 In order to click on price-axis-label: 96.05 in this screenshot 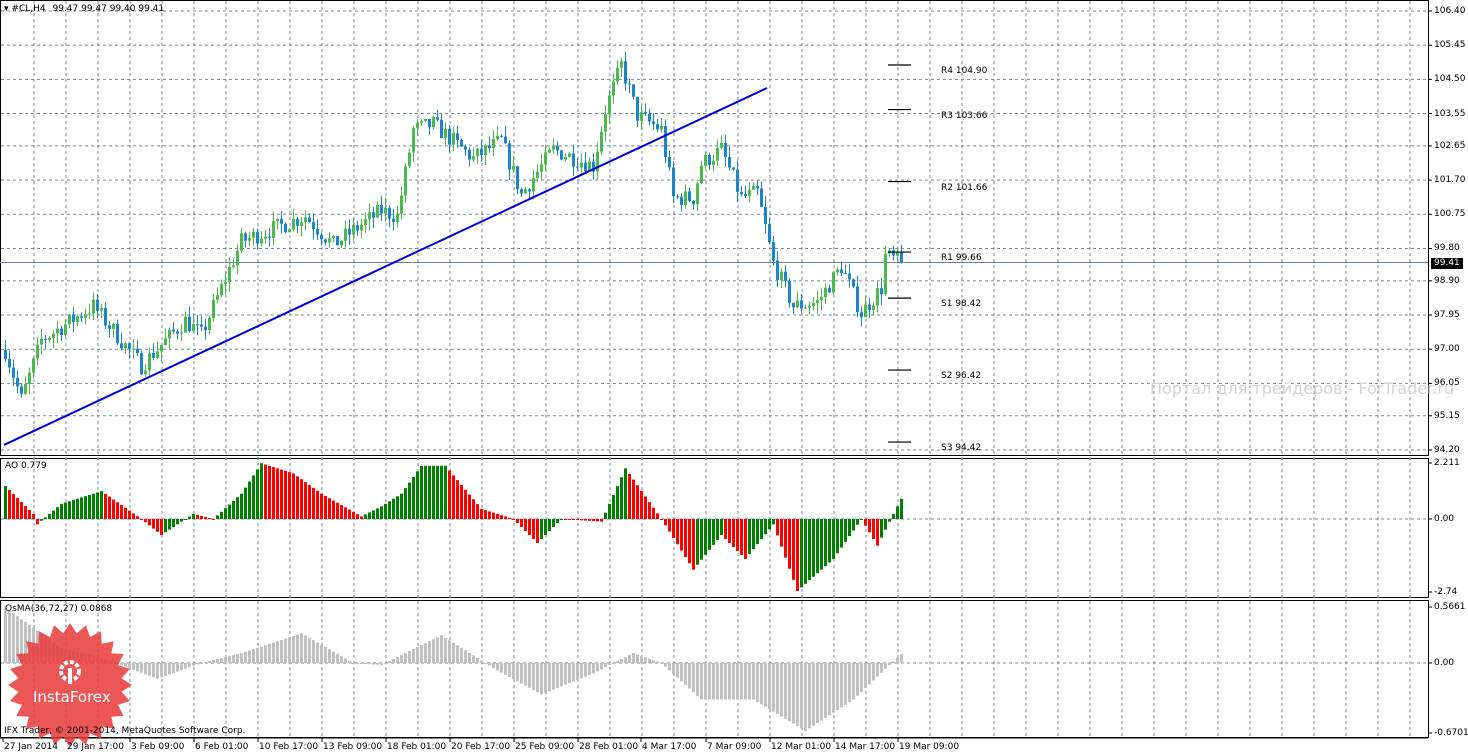, I will do `click(1447, 383)`.